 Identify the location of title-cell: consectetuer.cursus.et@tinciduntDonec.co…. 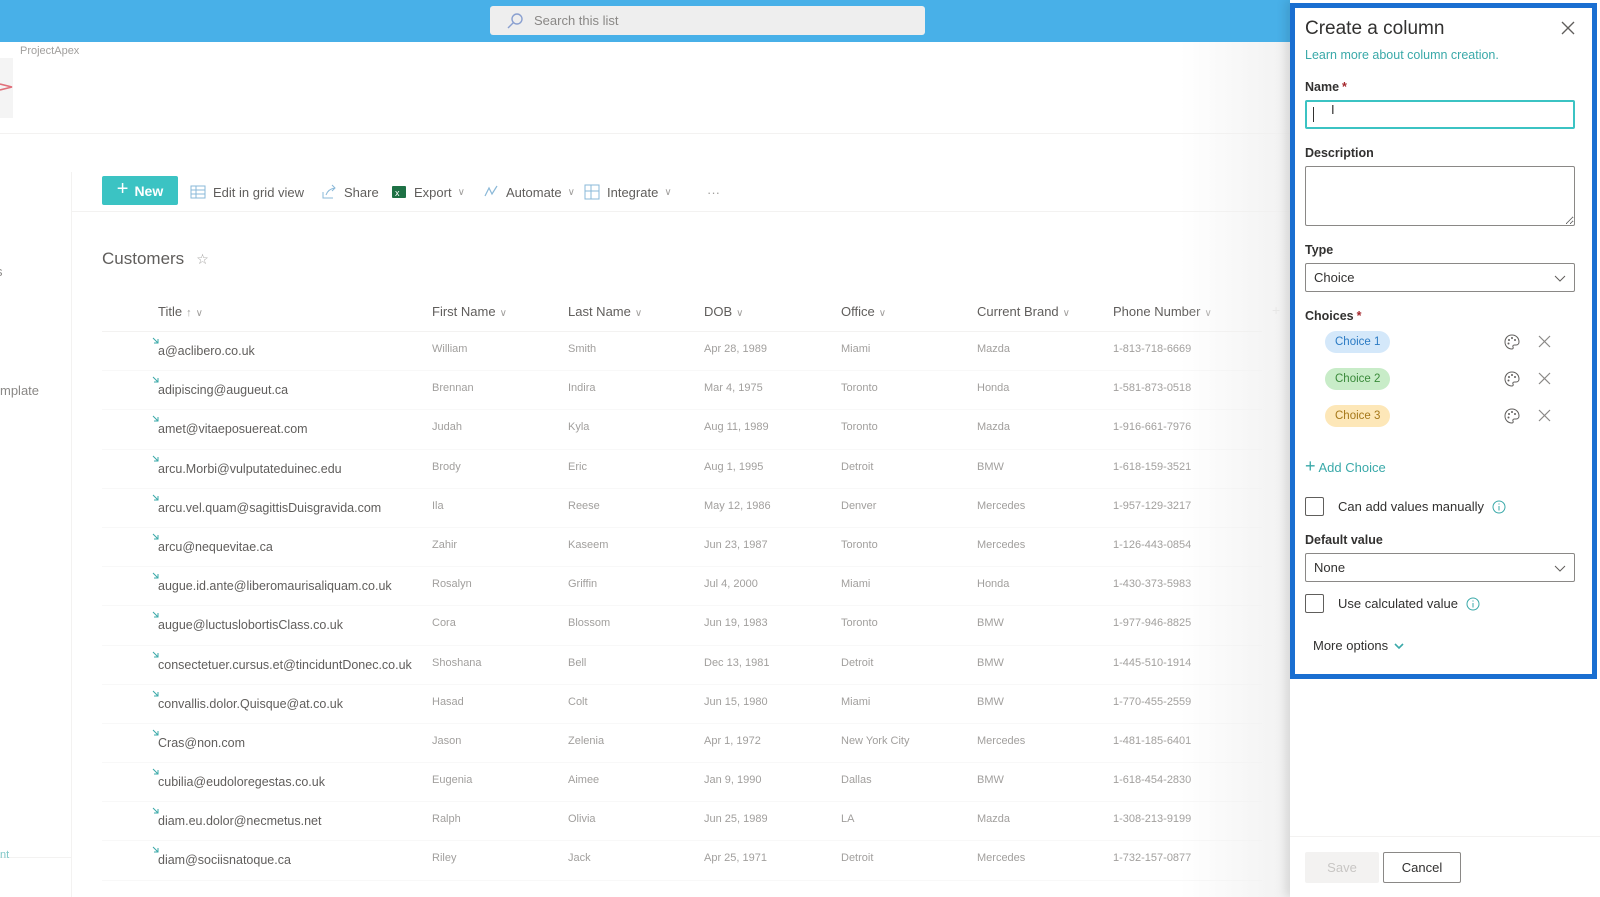
(285, 665).